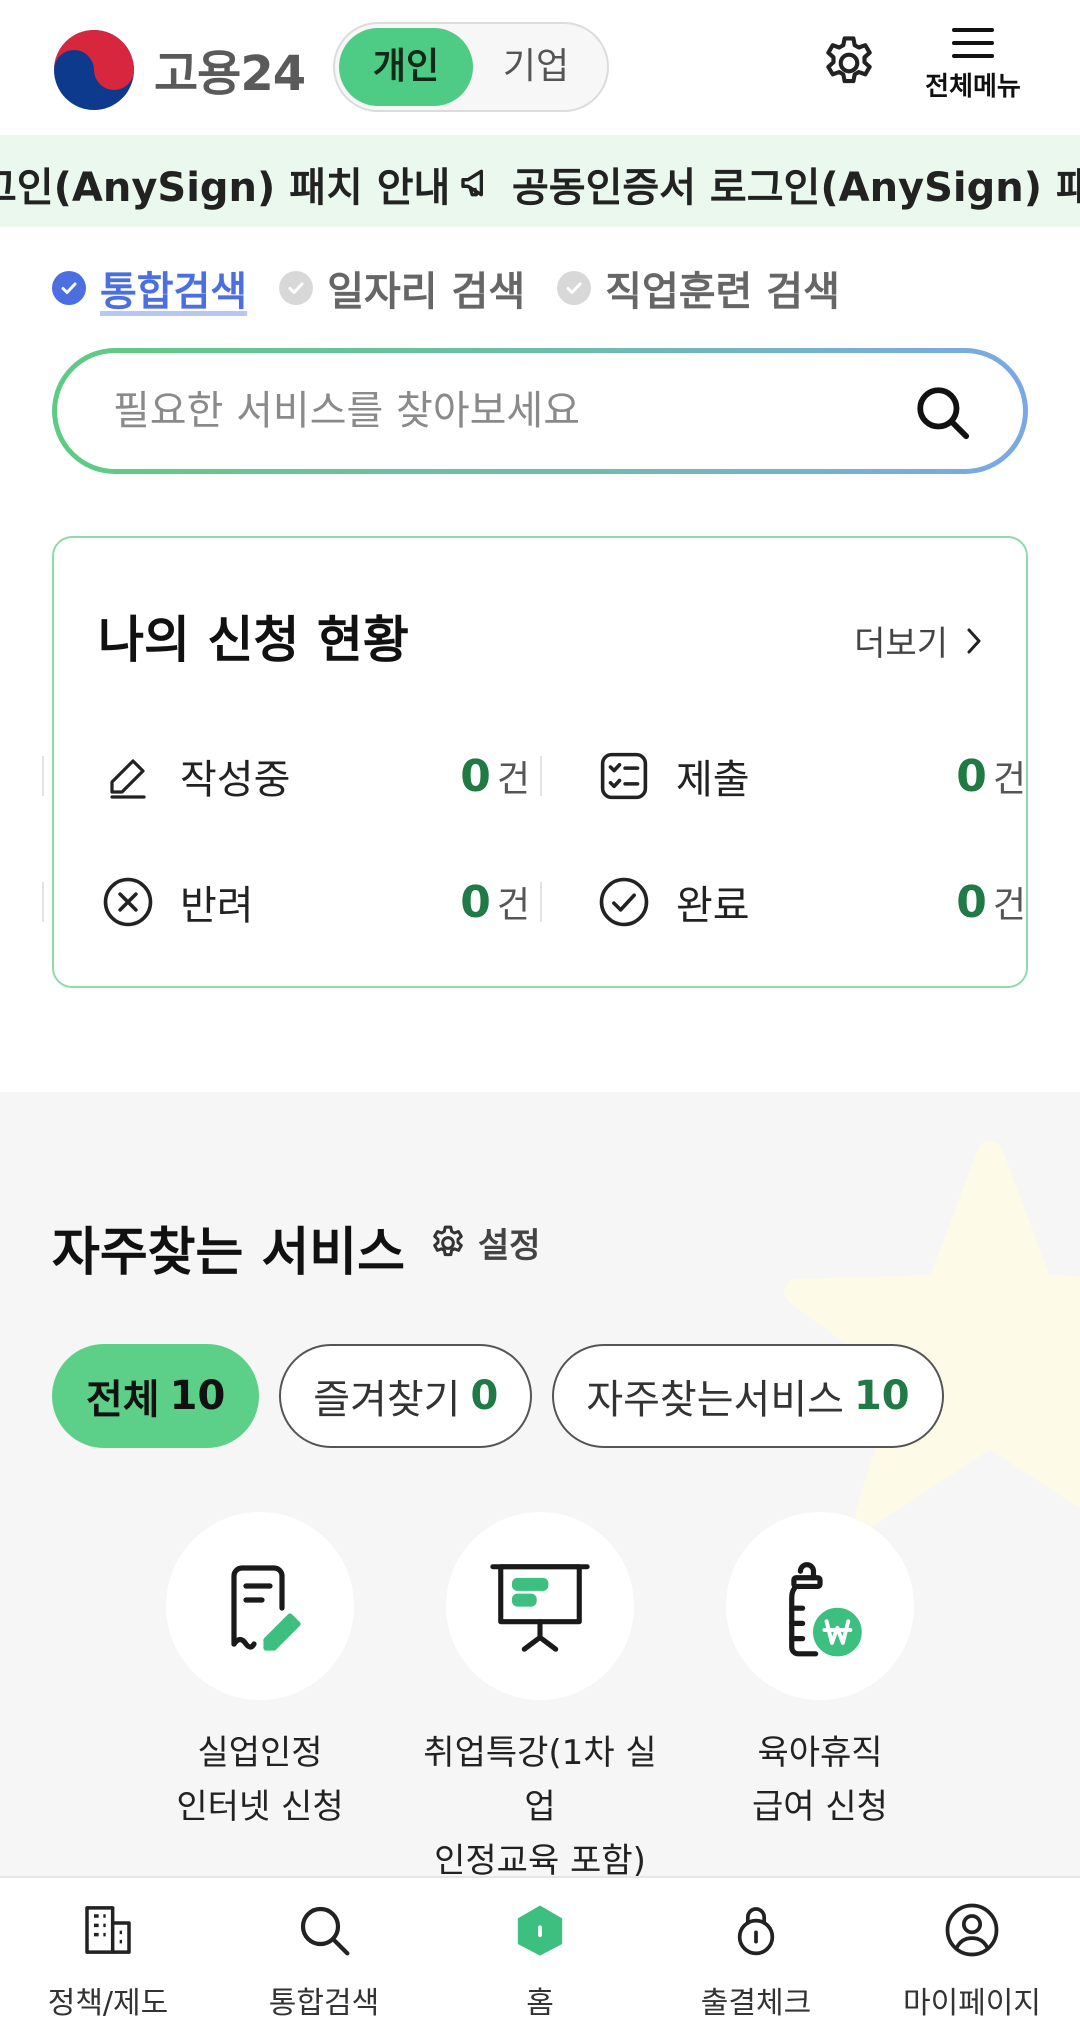 This screenshot has height=2037, width=1080. Describe the element at coordinates (756, 1931) in the screenshot. I see `lock-icon` at that location.